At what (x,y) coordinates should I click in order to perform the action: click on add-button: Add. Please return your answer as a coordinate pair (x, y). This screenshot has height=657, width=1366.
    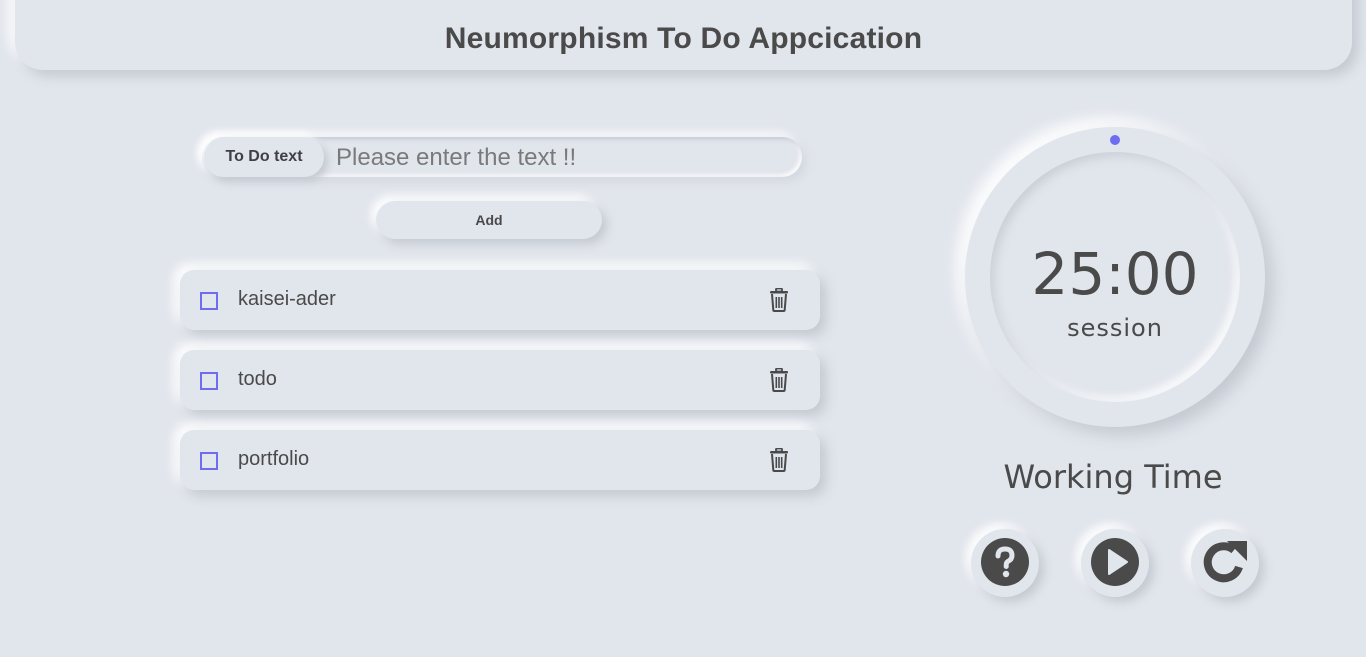
    Looking at the image, I should click on (489, 220).